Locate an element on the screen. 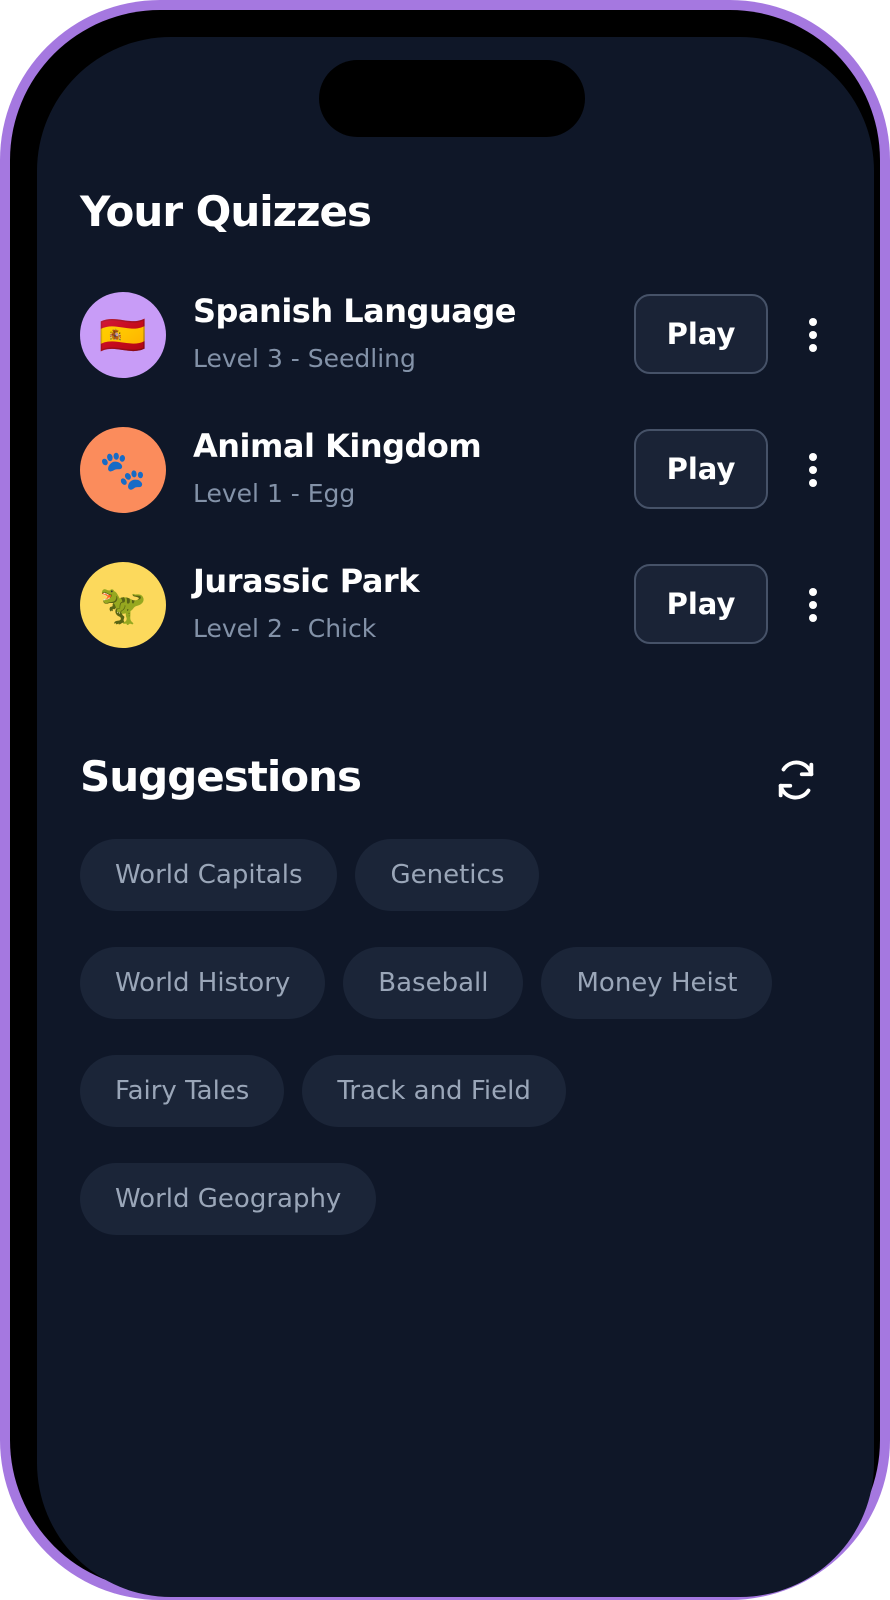  quiz-level: Level 1 - Egg is located at coordinates (274, 493).